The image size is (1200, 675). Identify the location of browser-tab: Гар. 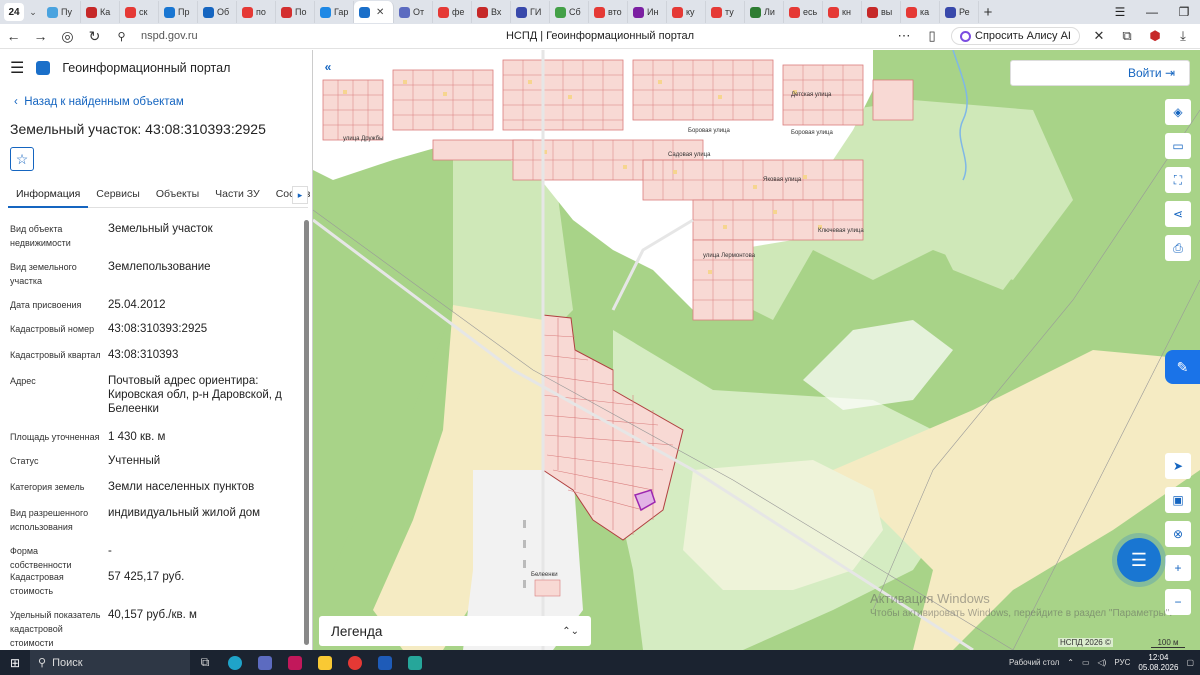
(334, 12).